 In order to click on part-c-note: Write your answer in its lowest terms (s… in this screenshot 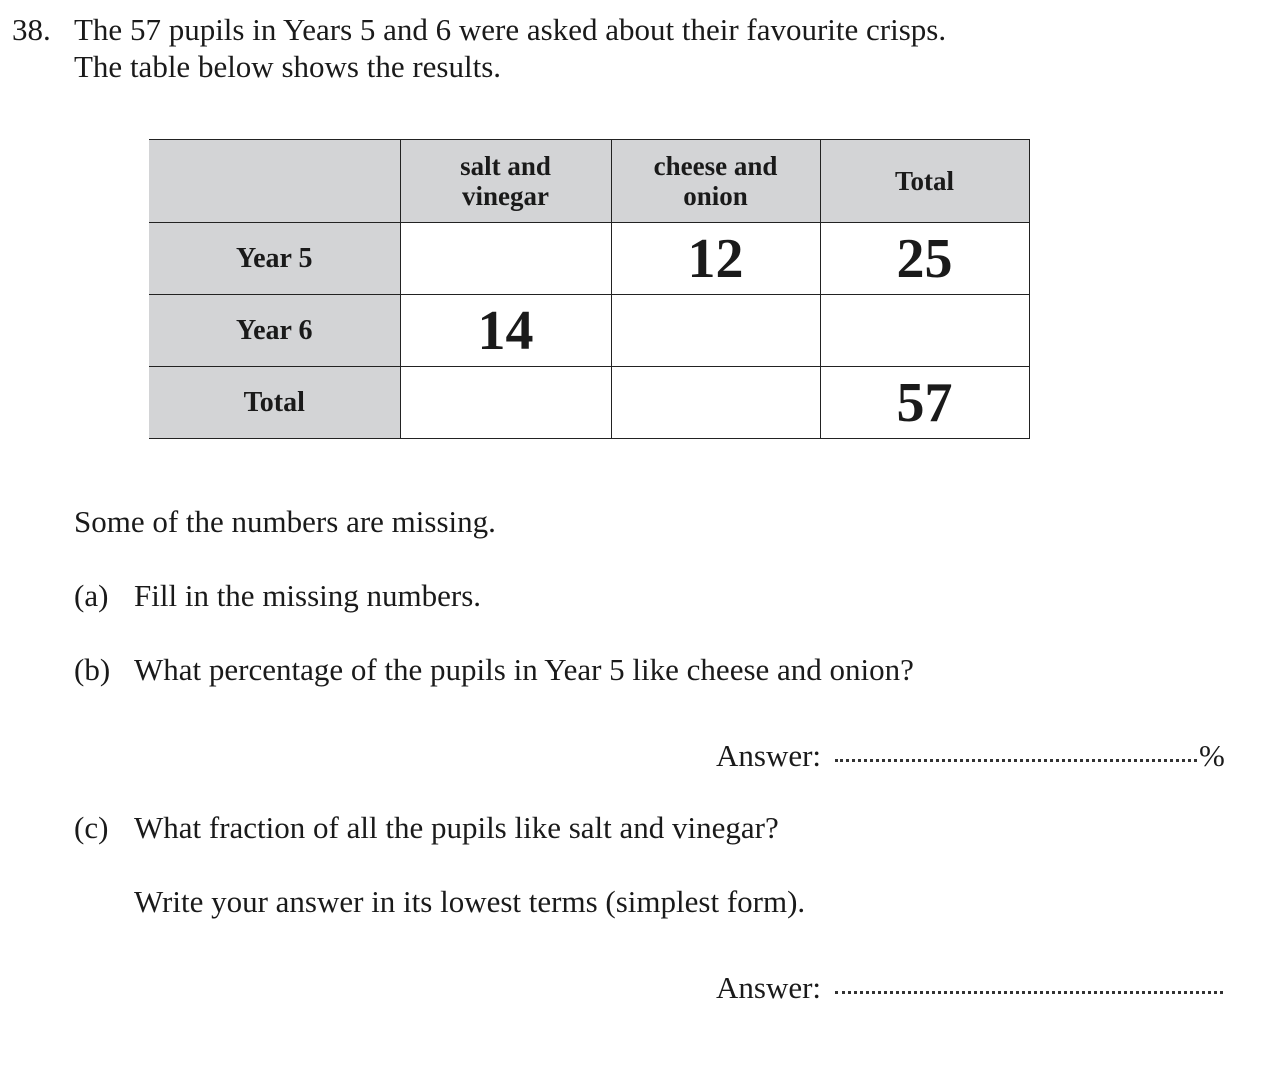, I will do `click(470, 901)`.